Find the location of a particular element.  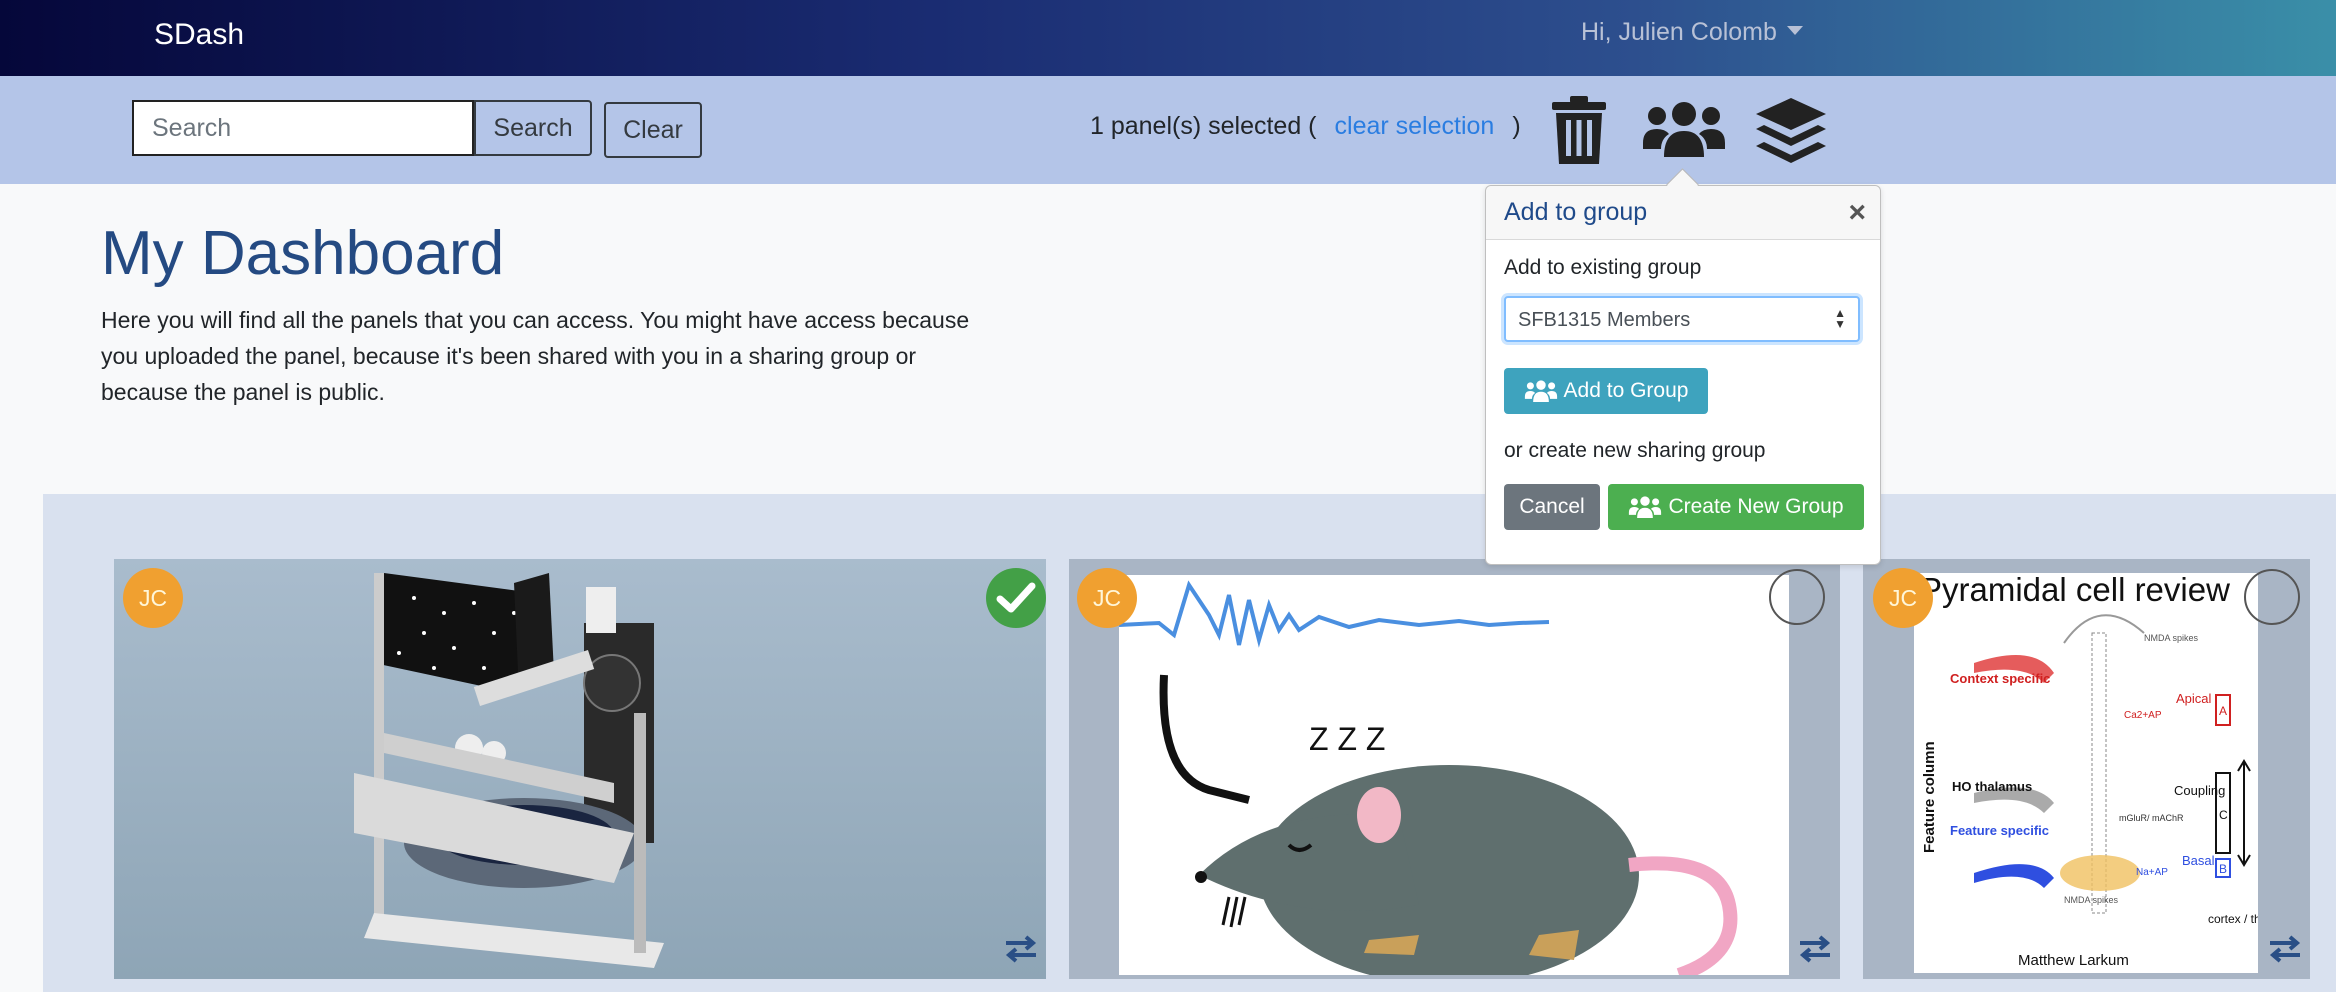

existing-group-label: Add to existing group is located at coordinates (1603, 267).